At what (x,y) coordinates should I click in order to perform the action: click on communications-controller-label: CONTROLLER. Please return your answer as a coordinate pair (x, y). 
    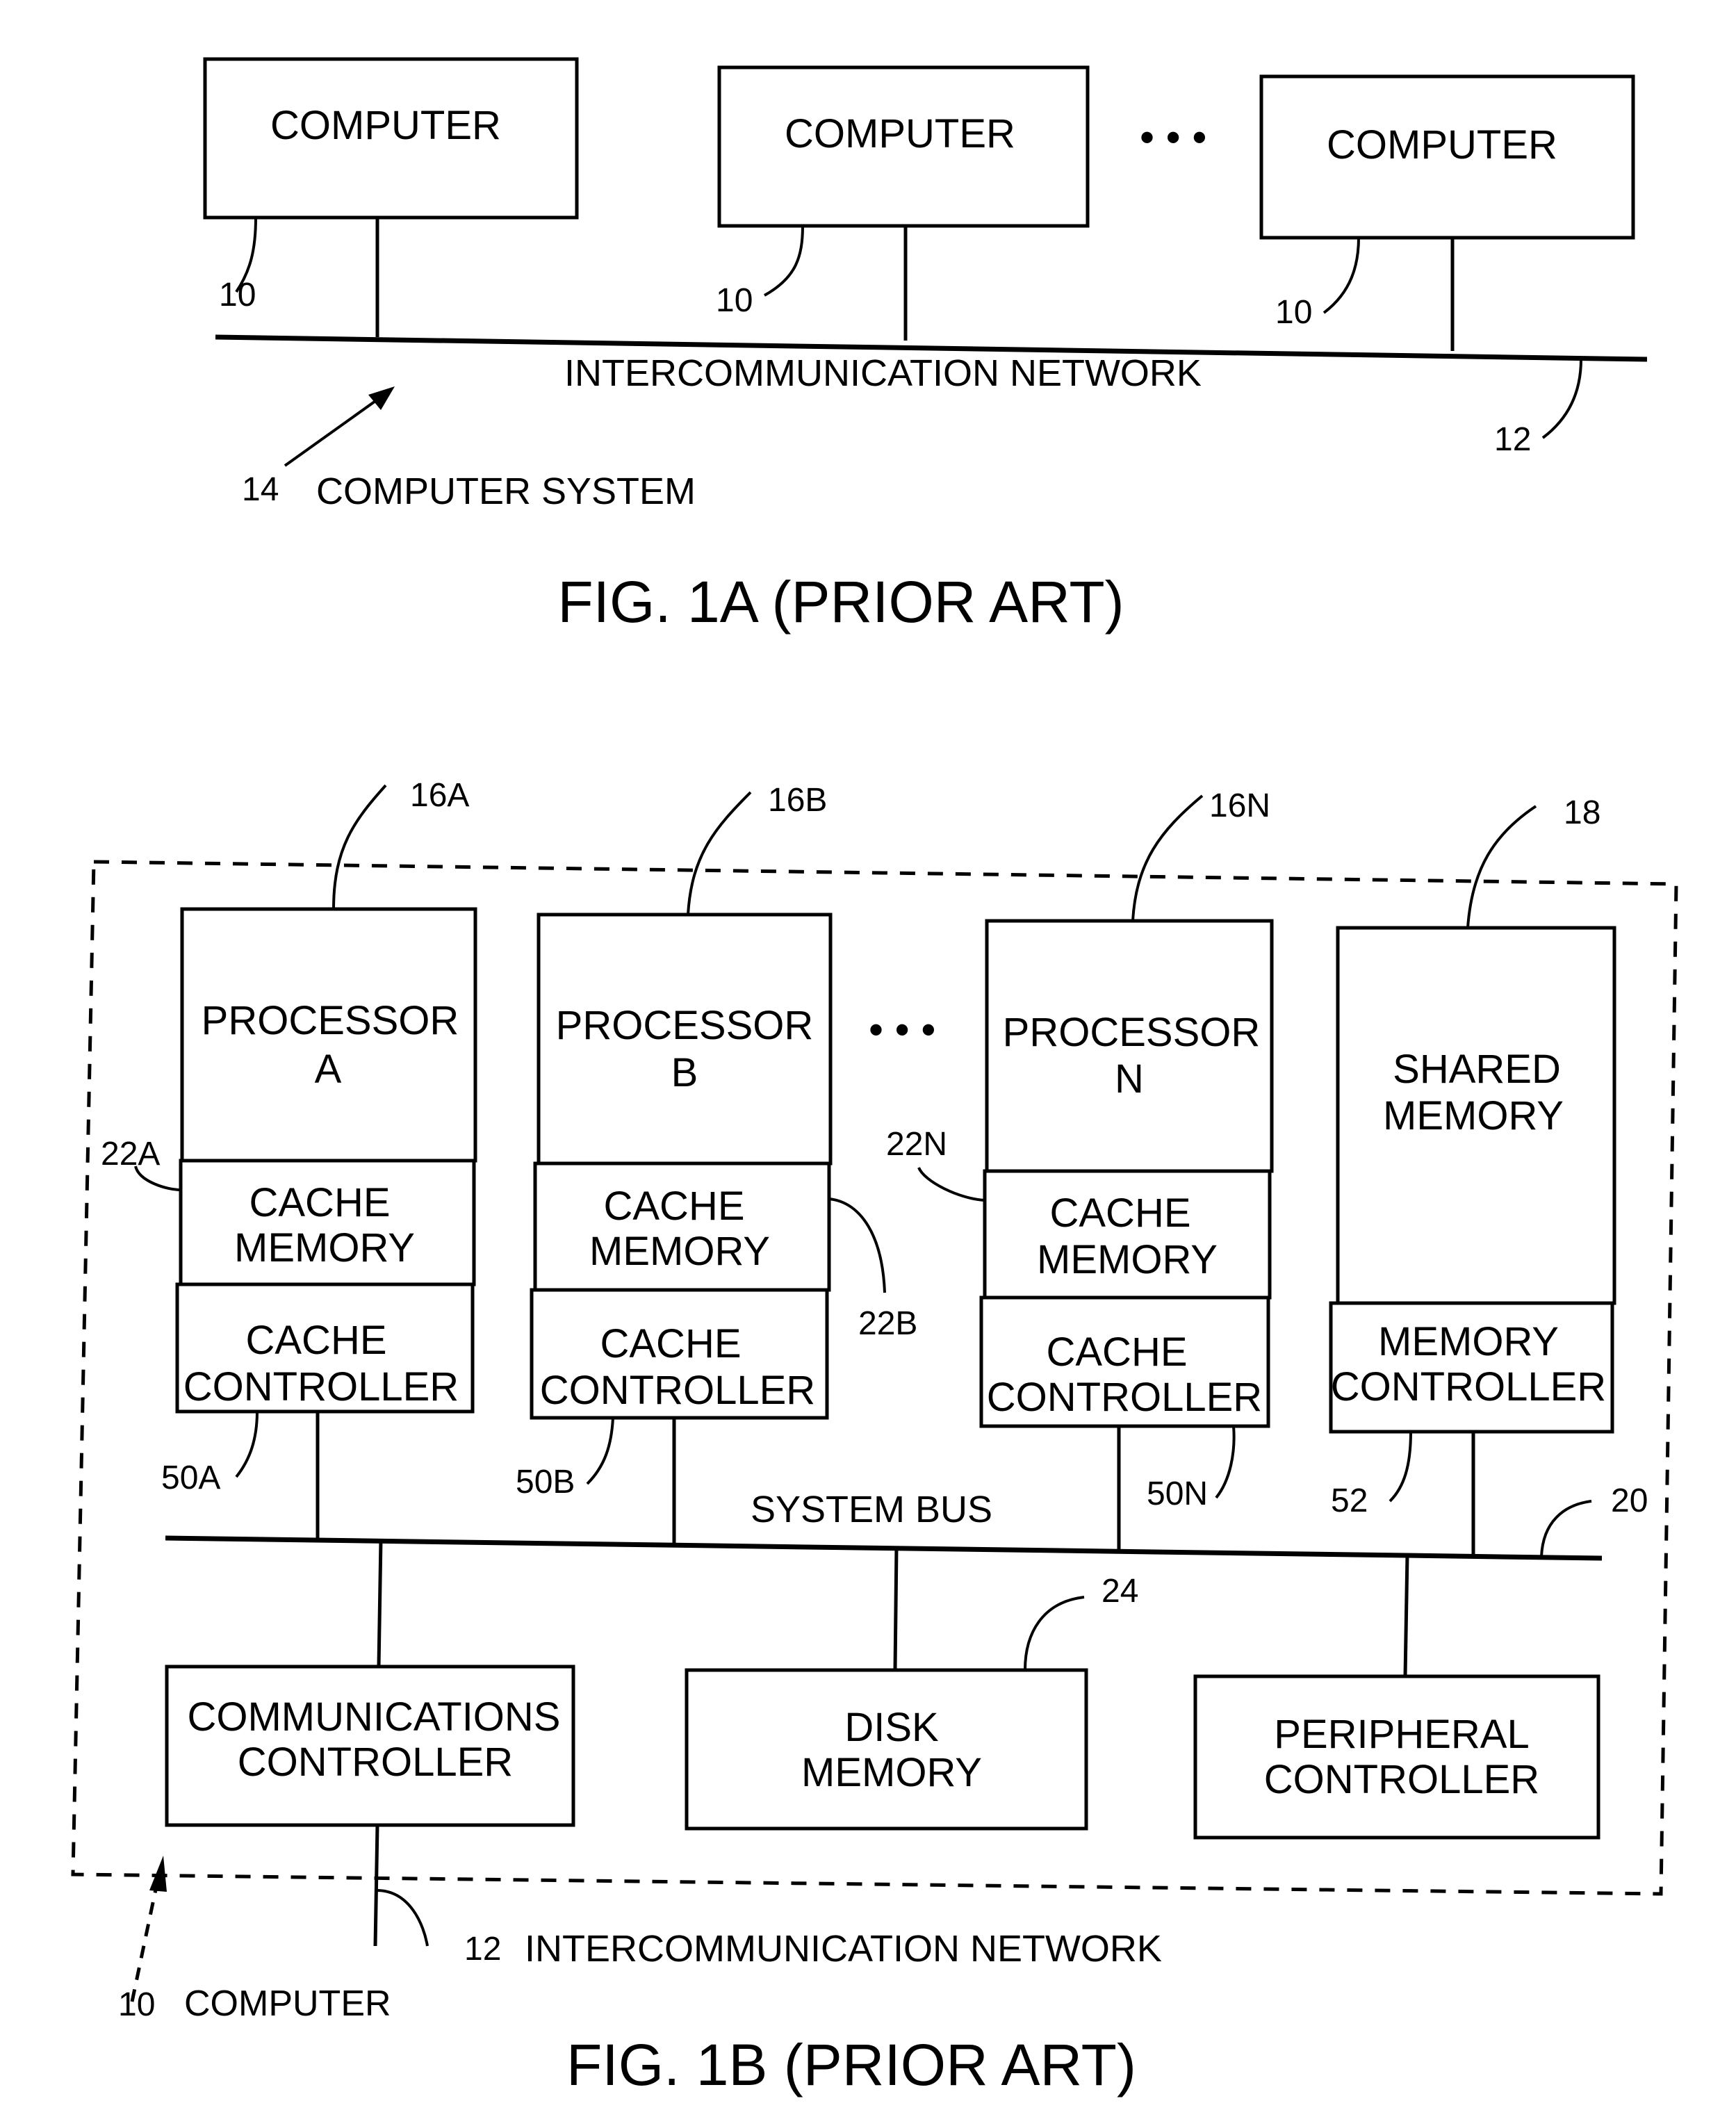
    Looking at the image, I should click on (375, 1762).